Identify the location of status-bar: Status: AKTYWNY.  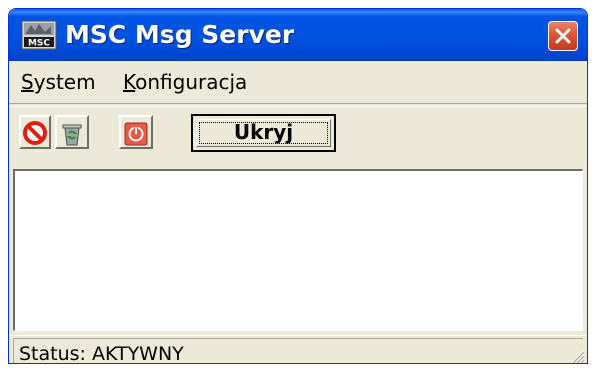
(298, 349).